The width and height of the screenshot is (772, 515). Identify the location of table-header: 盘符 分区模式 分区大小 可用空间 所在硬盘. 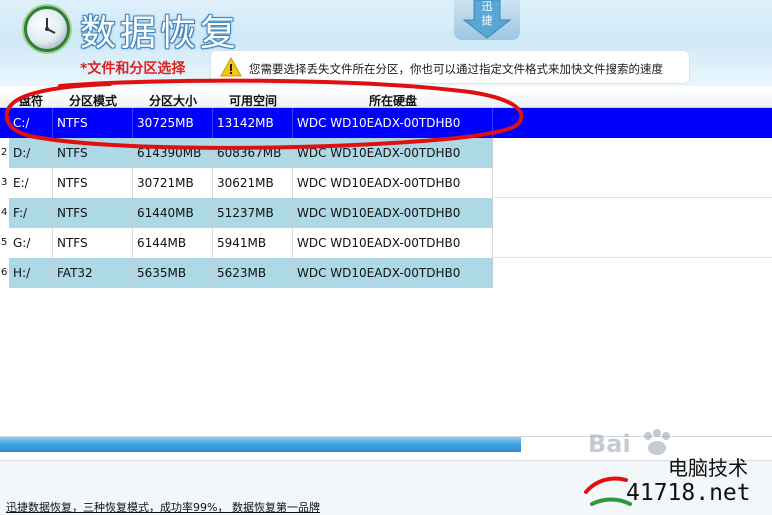
(386, 99).